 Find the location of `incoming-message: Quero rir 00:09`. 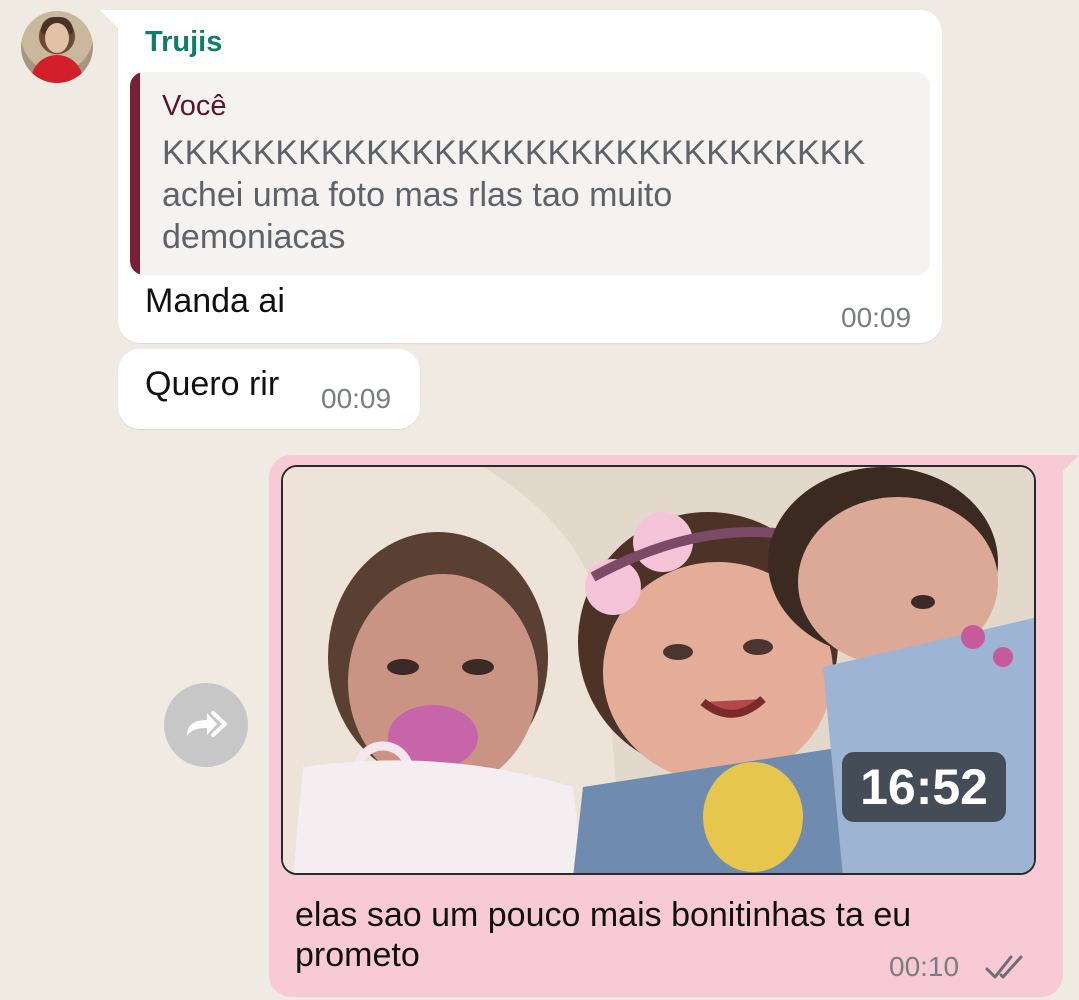

incoming-message: Quero rir 00:09 is located at coordinates (269, 389).